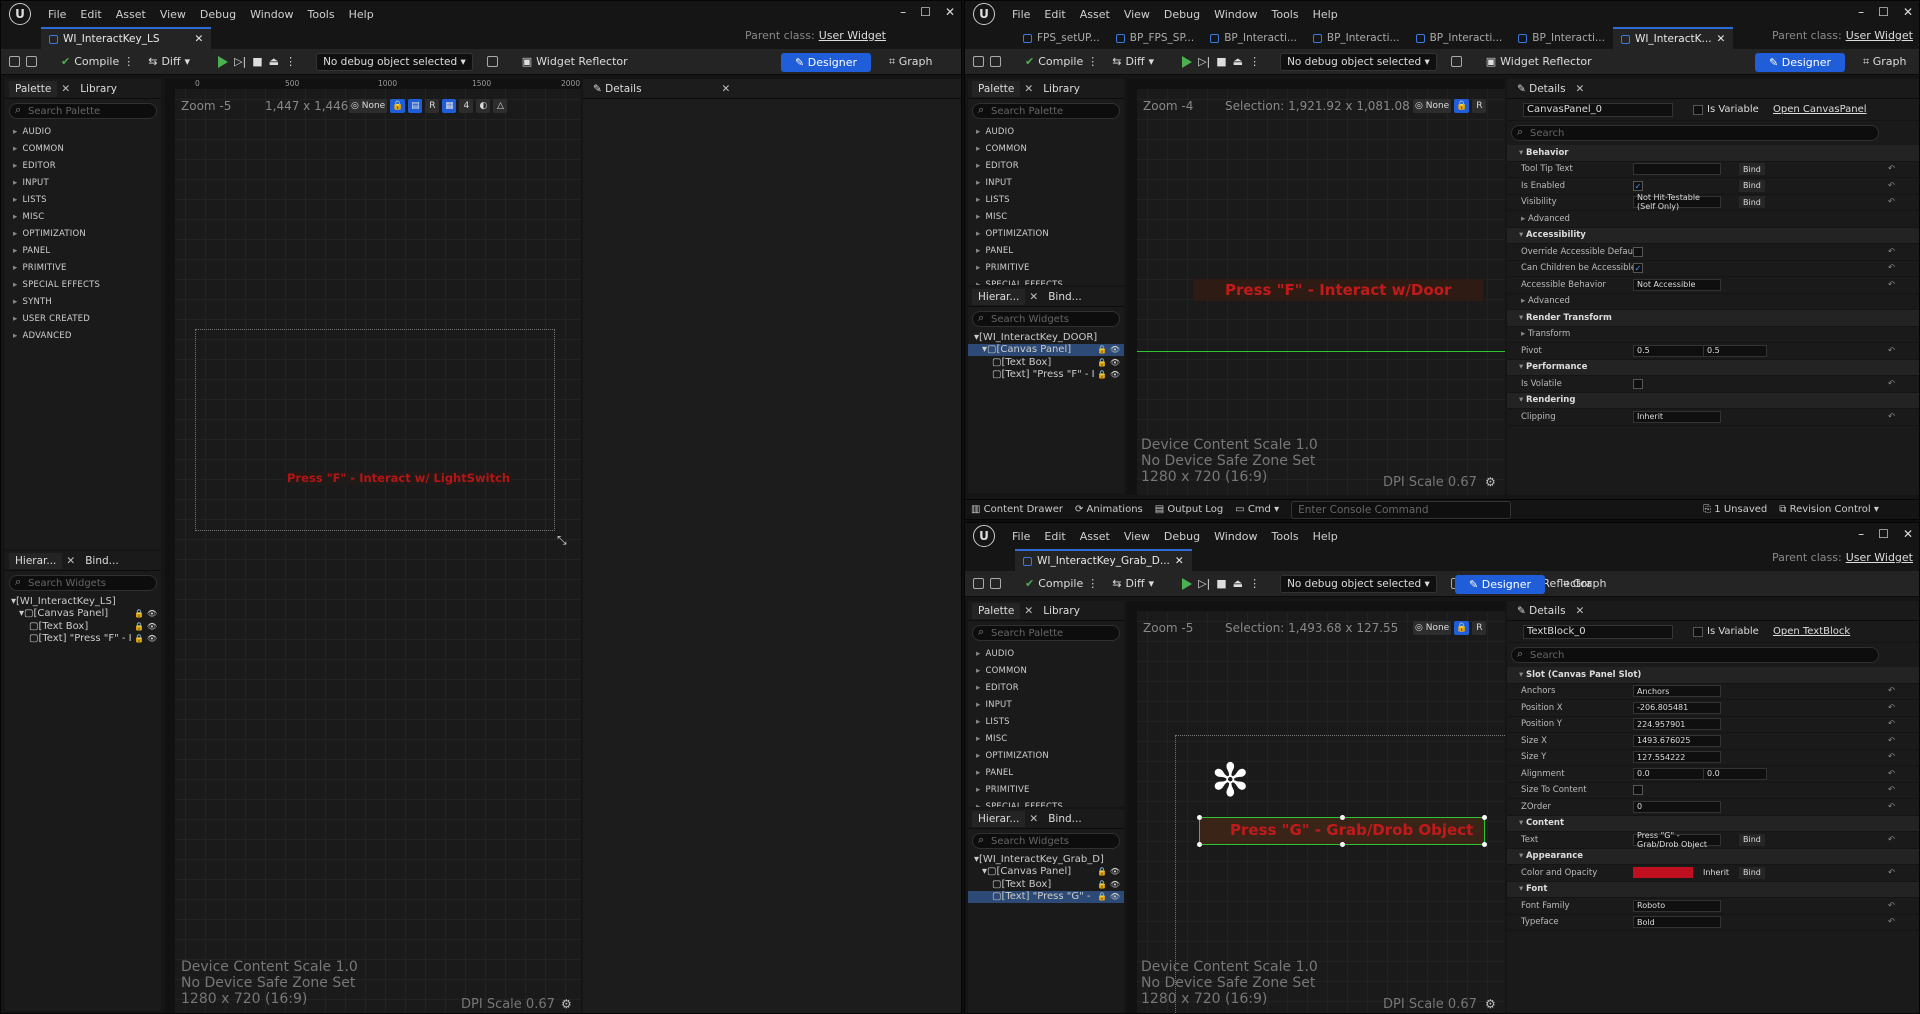 The width and height of the screenshot is (1920, 1014). What do you see at coordinates (1713, 302) in the screenshot?
I see `property-row: Advanced` at bounding box center [1713, 302].